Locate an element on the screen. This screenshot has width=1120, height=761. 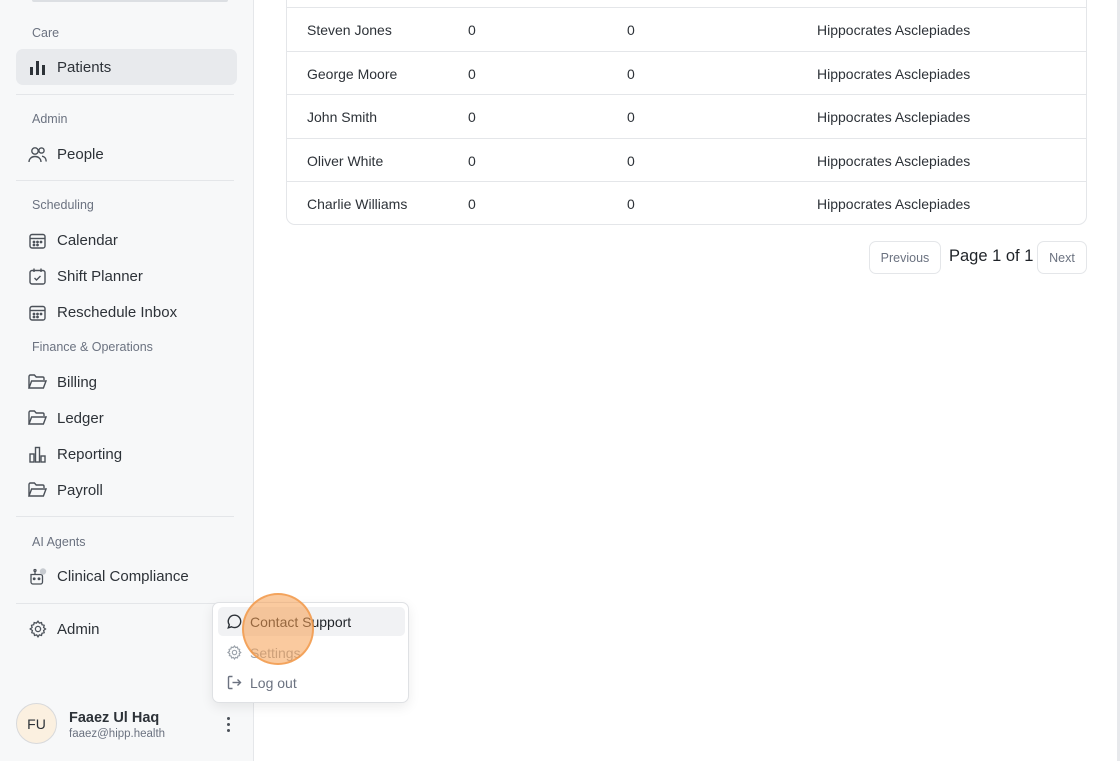
sidebar-item-clinical-compliance: Clinical Compliance is located at coordinates (126, 576).